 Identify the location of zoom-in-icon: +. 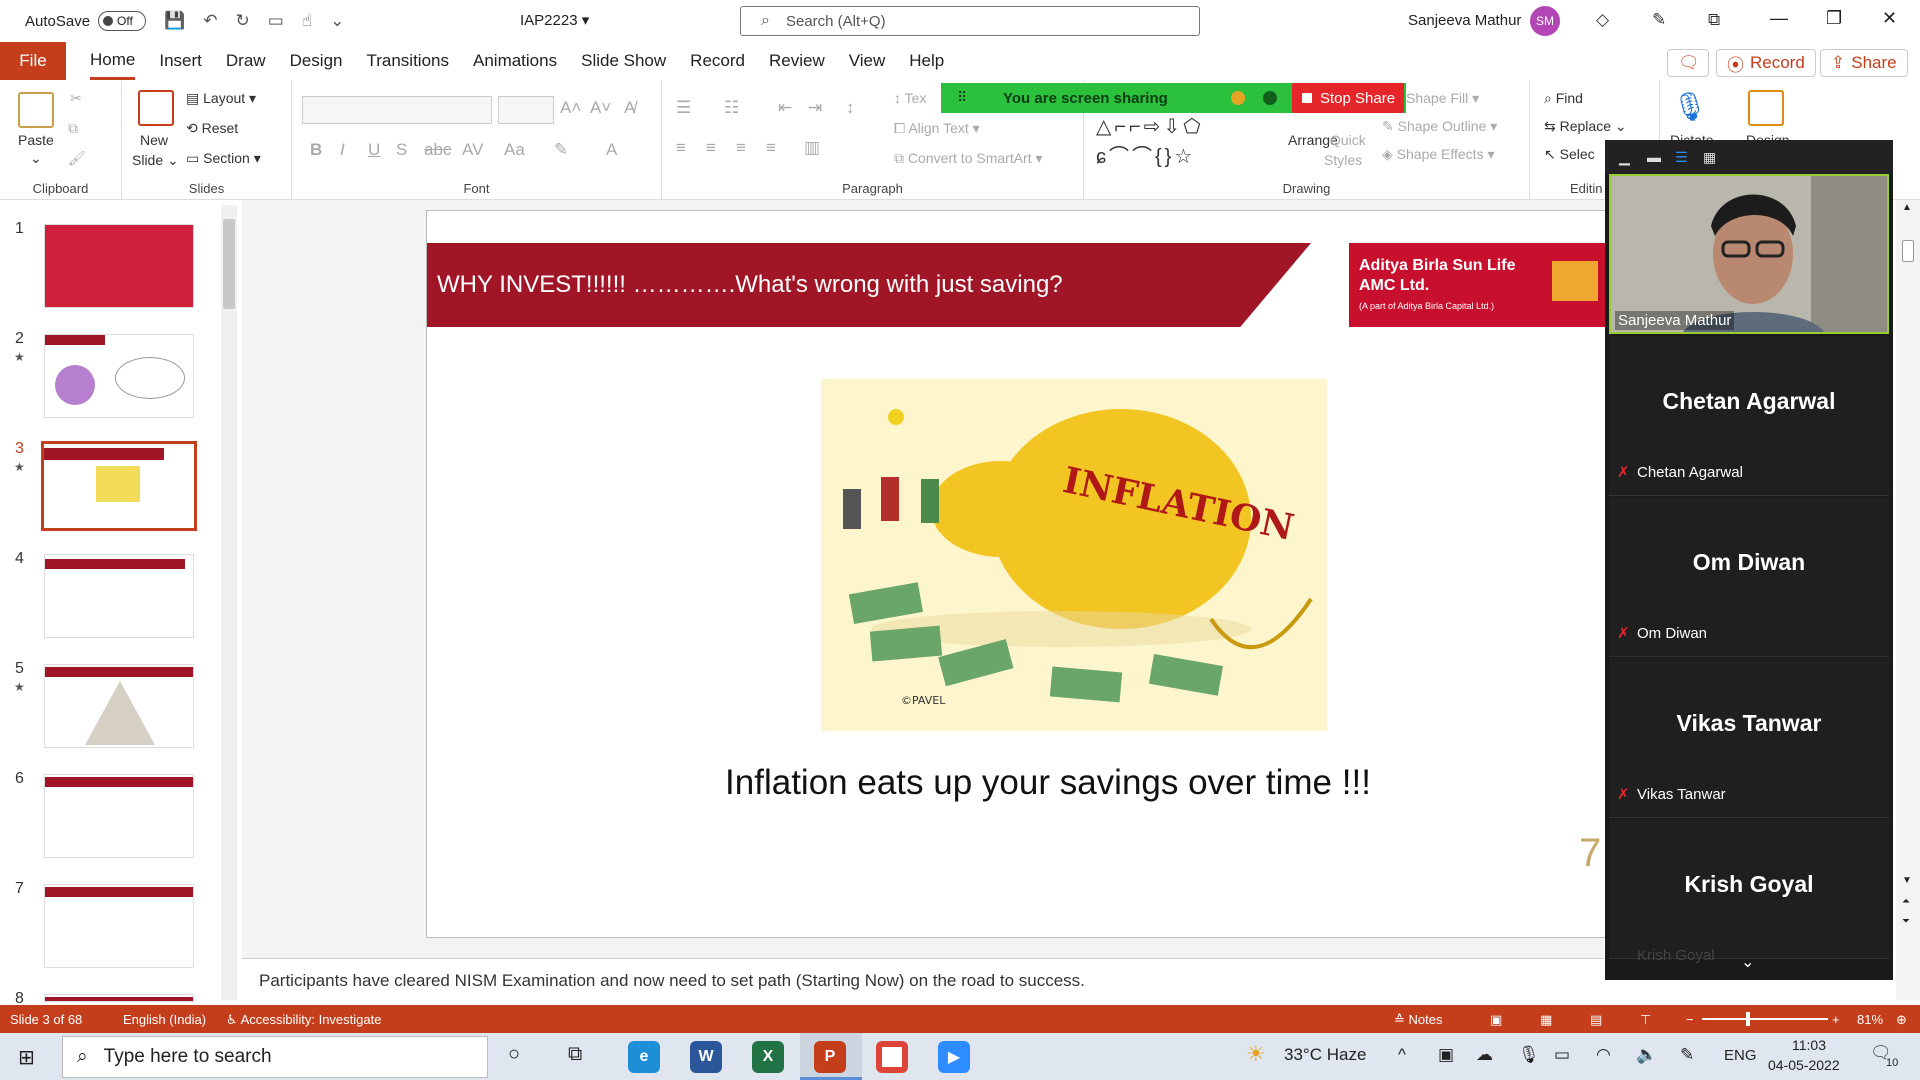
(1836, 1019).